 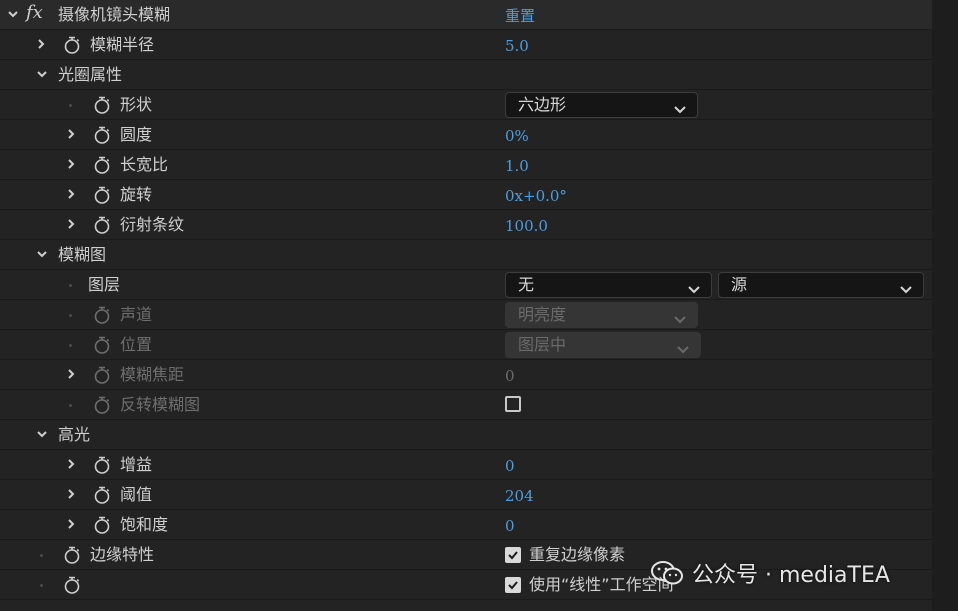 I want to click on property-row-aspect-ratio: 长宽比 1.0, so click(x=466, y=165).